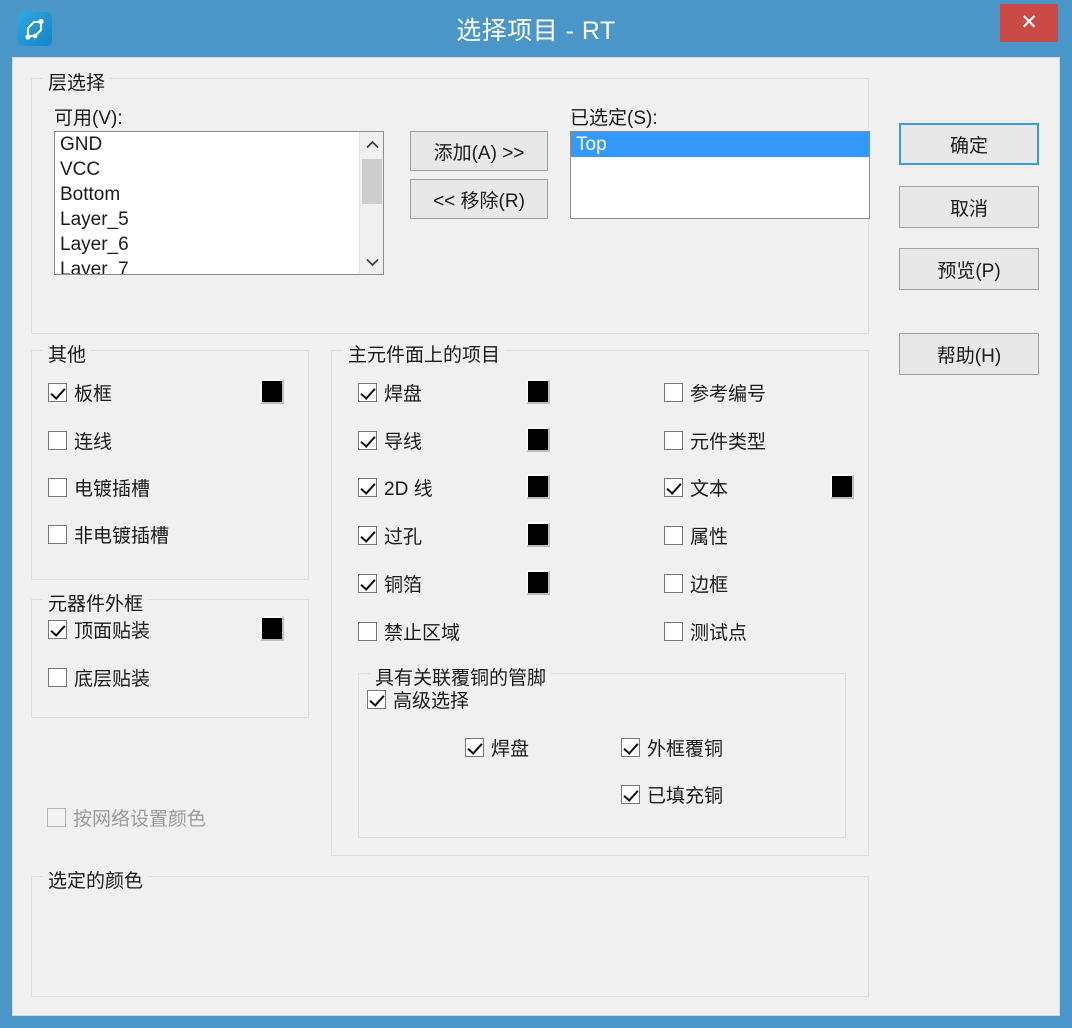 The image size is (1072, 1028). Describe the element at coordinates (395, 487) in the screenshot. I see `checkbox-2d-line: 2D 线` at that location.